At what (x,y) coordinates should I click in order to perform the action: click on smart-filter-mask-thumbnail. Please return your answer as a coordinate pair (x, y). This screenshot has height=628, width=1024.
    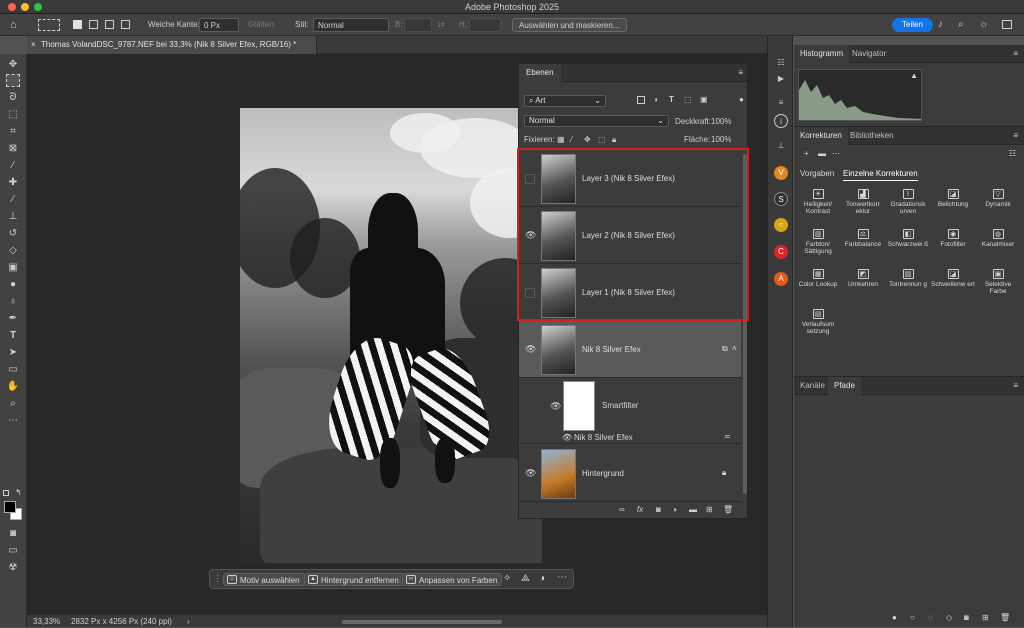
    Looking at the image, I should click on (579, 406).